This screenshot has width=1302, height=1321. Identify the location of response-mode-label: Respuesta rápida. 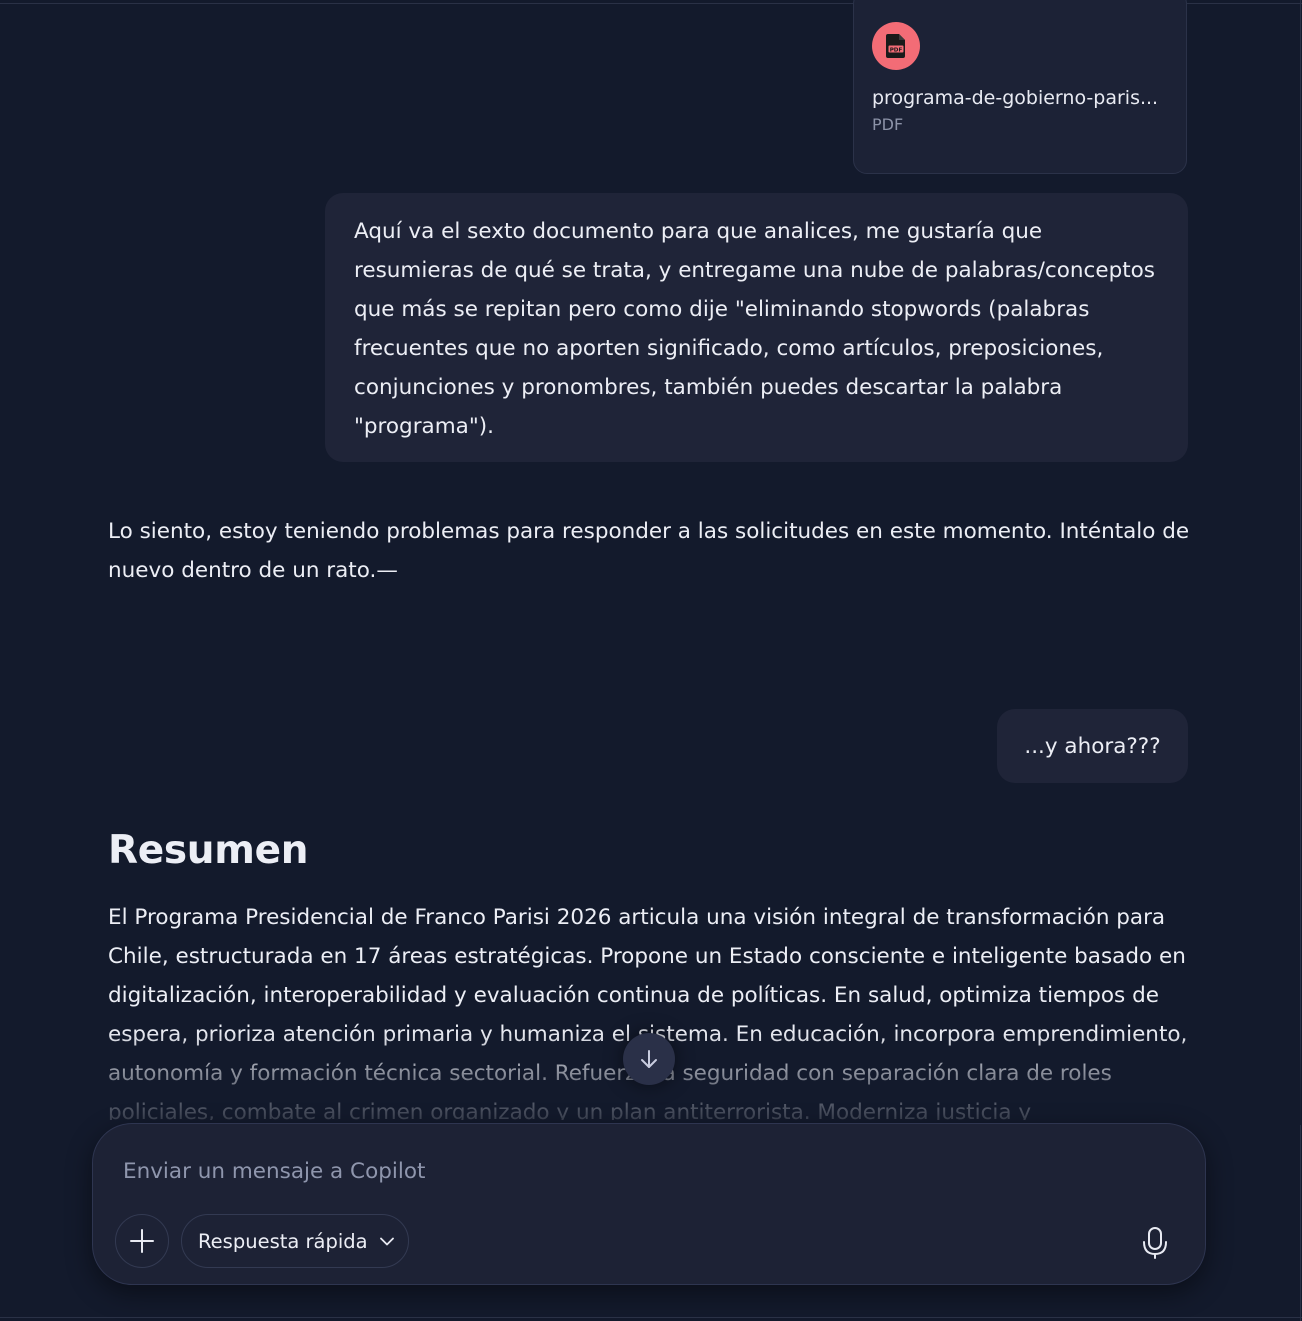
(283, 1241).